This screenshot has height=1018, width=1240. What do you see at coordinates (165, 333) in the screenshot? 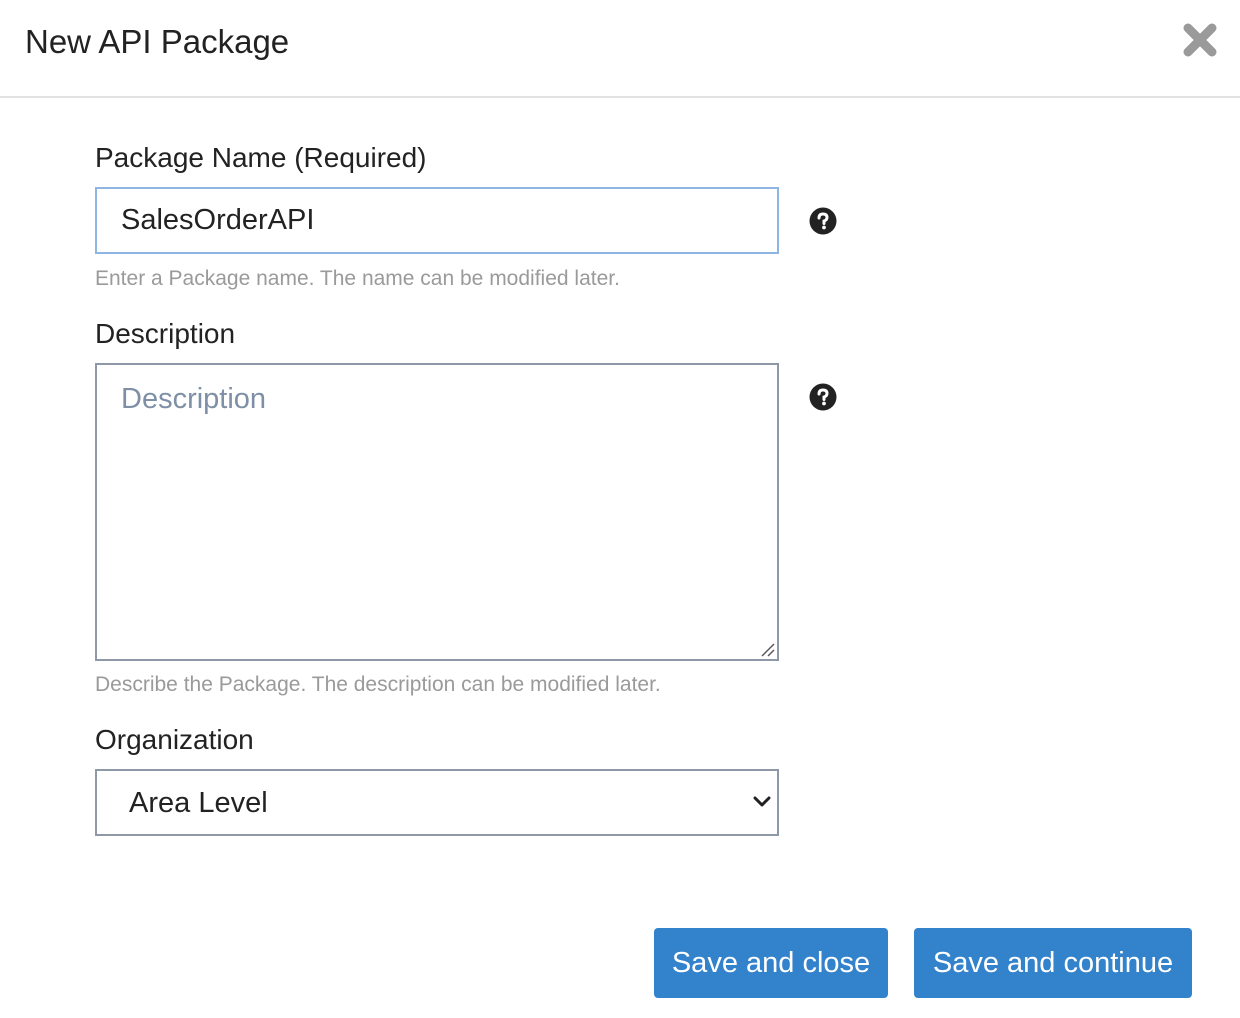
I see `description-label: Description` at bounding box center [165, 333].